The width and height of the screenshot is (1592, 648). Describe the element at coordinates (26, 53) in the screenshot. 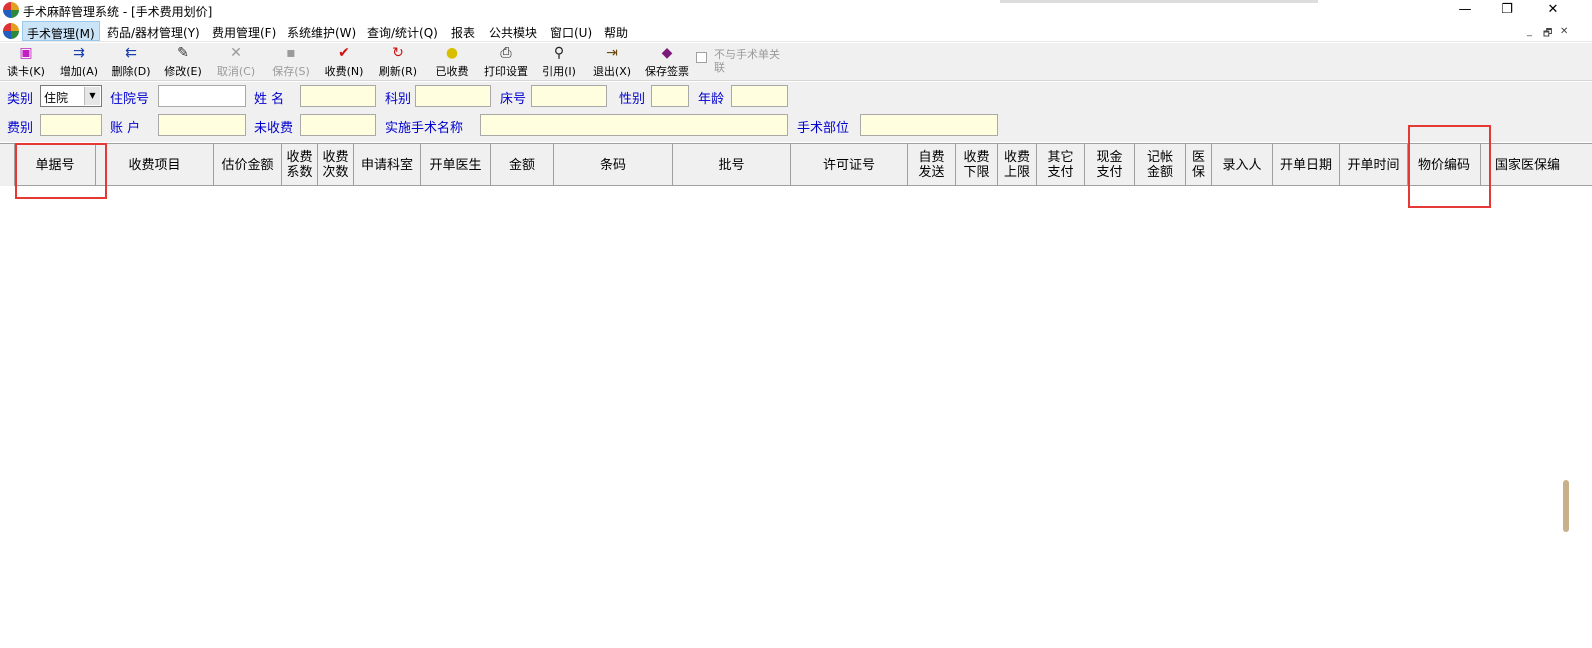

I see `card-reader-icon: ▣` at that location.